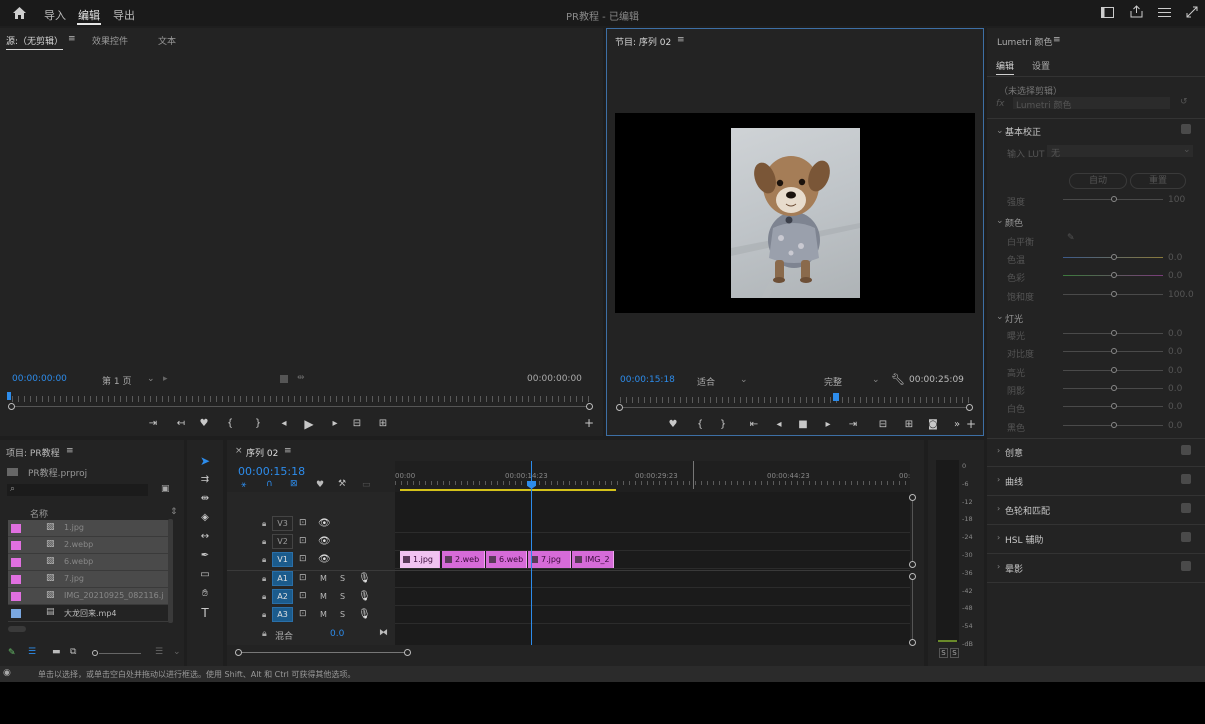 This screenshot has width=1205, height=724. What do you see at coordinates (243, 485) in the screenshot?
I see `nest-icon: ⚹` at bounding box center [243, 485].